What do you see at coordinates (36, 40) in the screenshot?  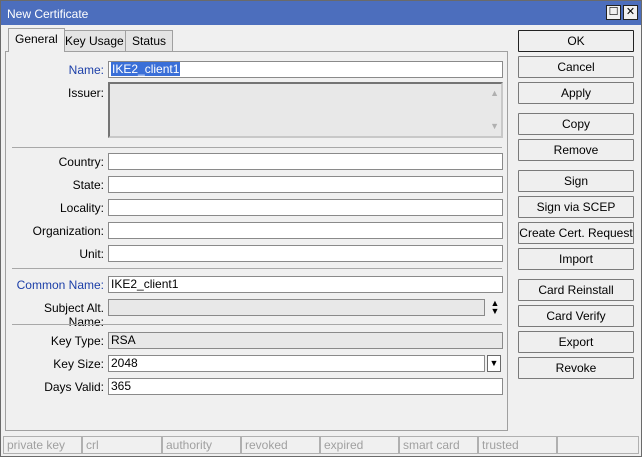 I see `tab-general: General` at bounding box center [36, 40].